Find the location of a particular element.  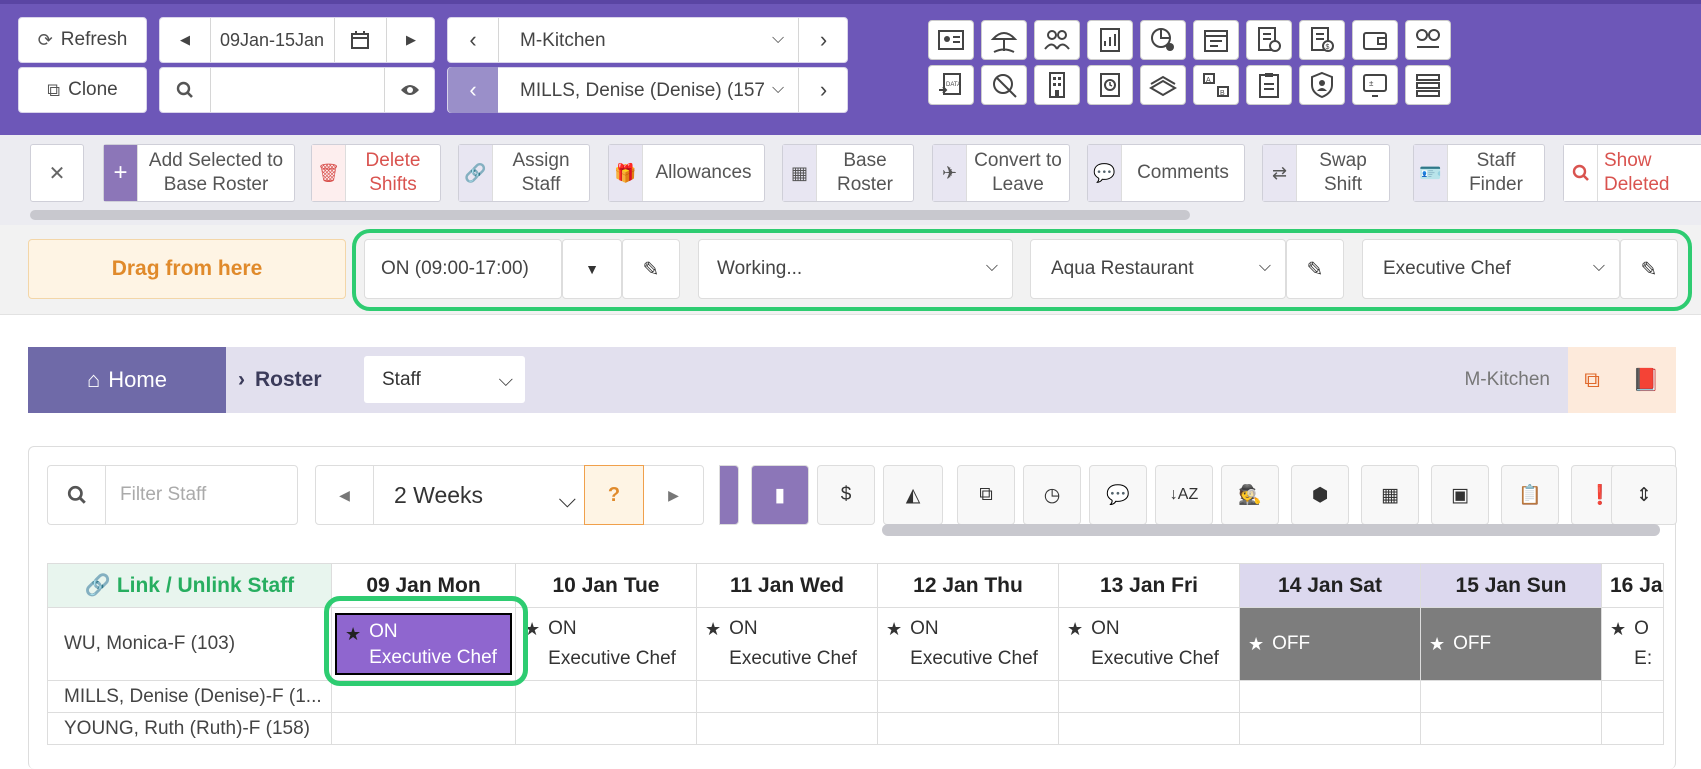

help-button: ? is located at coordinates (614, 495).